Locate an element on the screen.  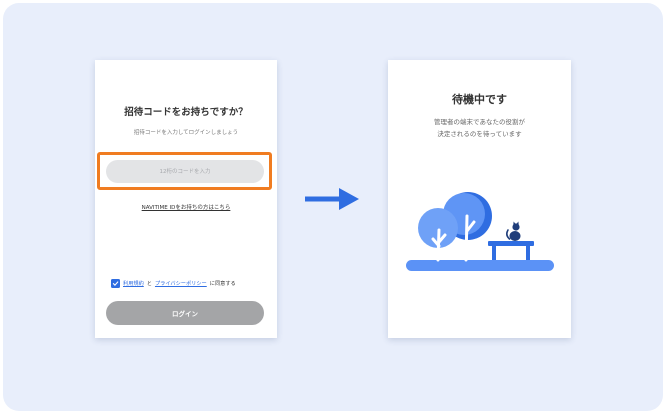
invite-code-input is located at coordinates (185, 171).